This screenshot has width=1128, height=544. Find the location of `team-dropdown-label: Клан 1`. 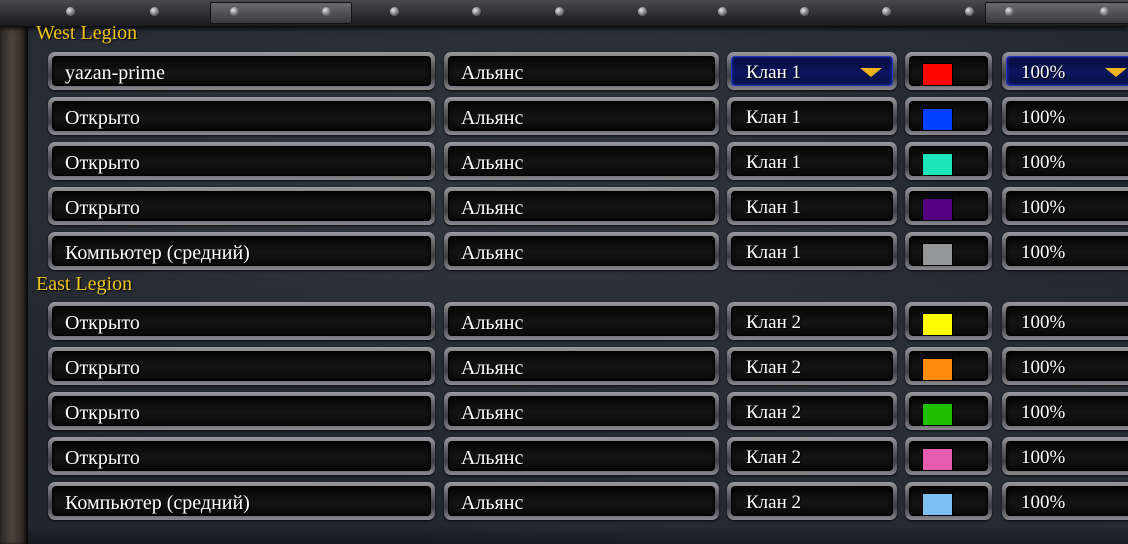

team-dropdown-label: Клан 1 is located at coordinates (774, 162).